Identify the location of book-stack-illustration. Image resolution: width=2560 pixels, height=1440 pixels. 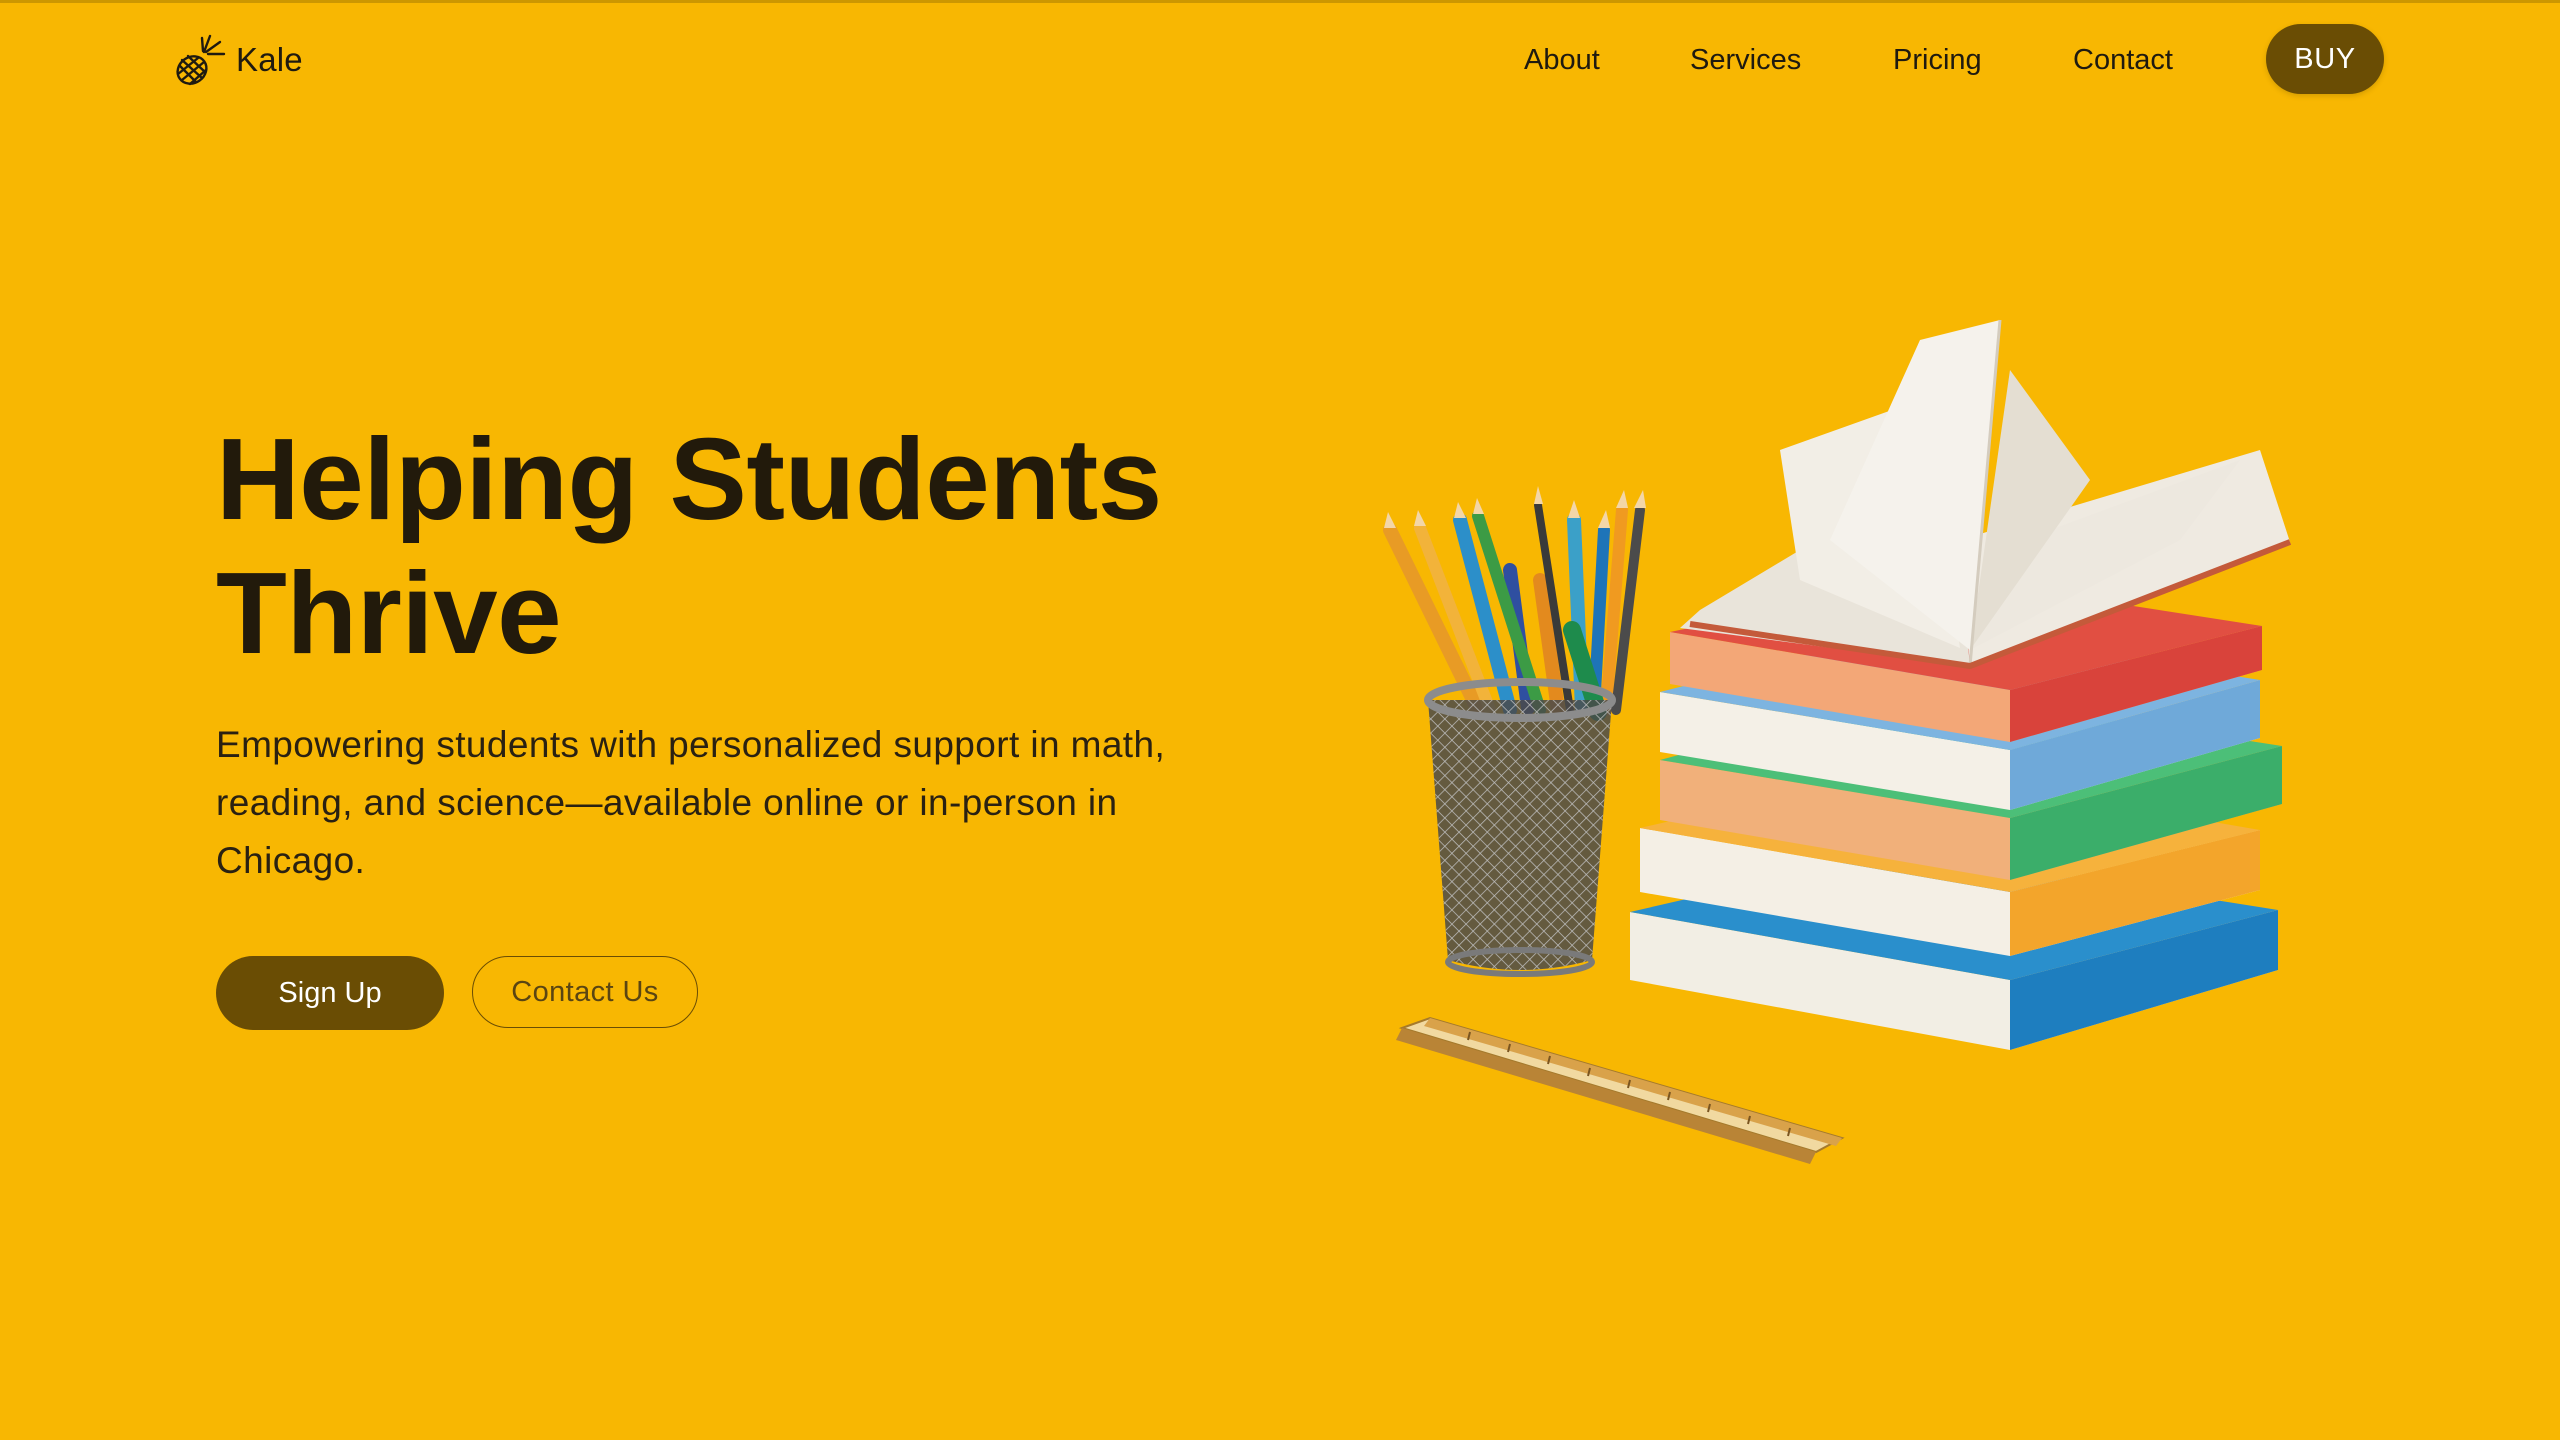
(1961, 684).